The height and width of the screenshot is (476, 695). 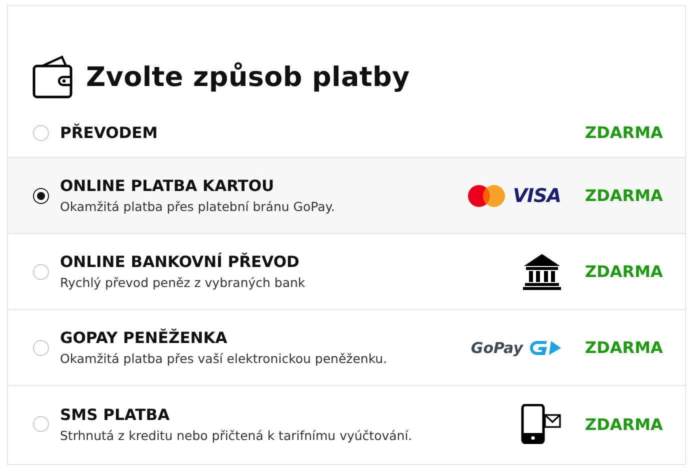 I want to click on visa-logo: VISA, so click(x=536, y=195).